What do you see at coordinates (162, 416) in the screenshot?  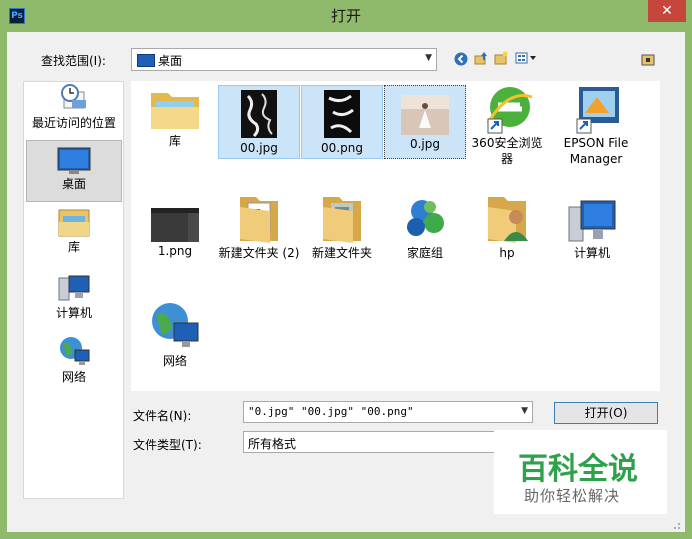 I see `filename-label: 文件名(N):` at bounding box center [162, 416].